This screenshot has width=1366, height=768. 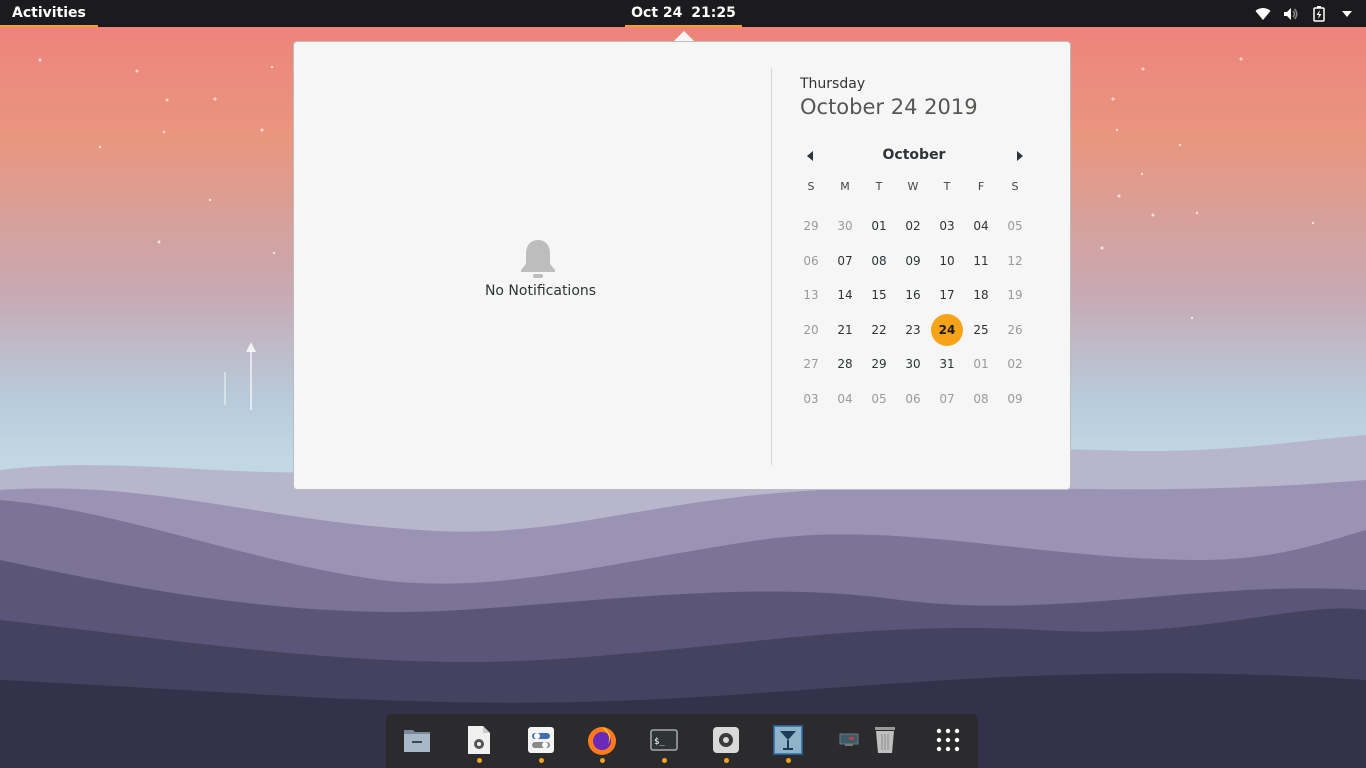 What do you see at coordinates (913, 186) in the screenshot?
I see `weekday-header: W` at bounding box center [913, 186].